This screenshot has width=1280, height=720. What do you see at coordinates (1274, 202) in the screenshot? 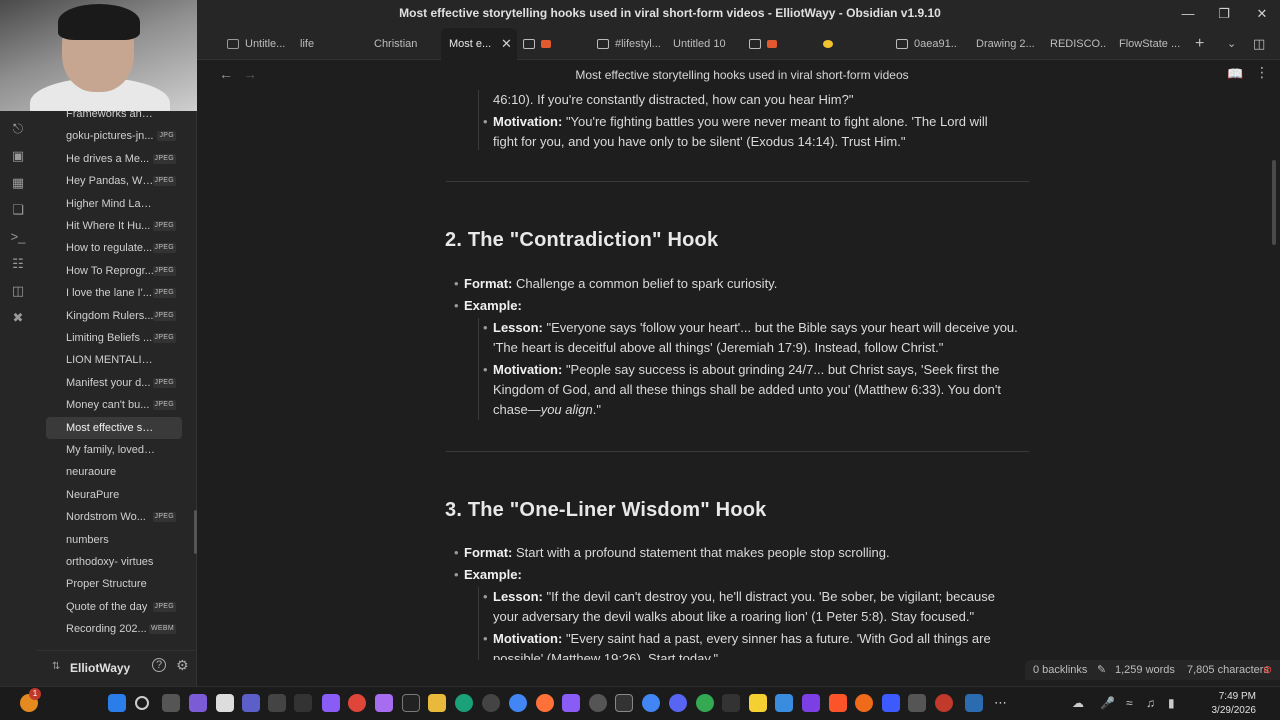
I see `editor-scrollbar` at bounding box center [1274, 202].